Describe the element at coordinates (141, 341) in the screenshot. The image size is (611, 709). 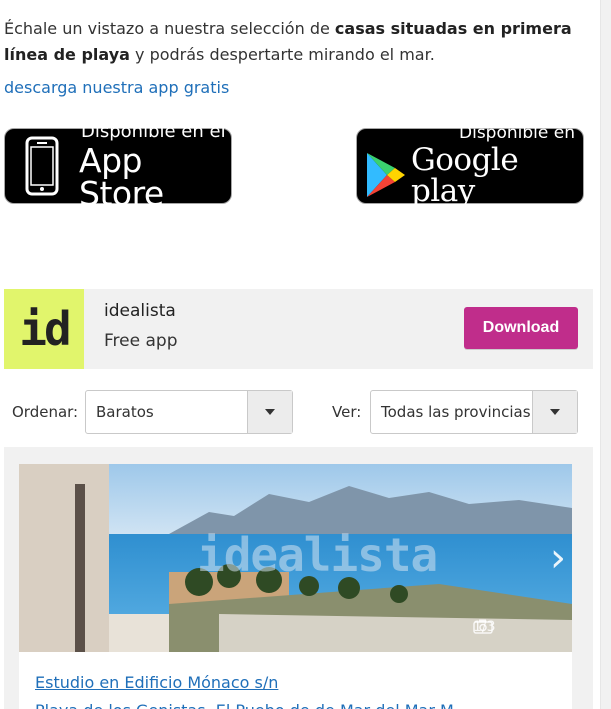
I see `app-subtitle: Free app` at that location.